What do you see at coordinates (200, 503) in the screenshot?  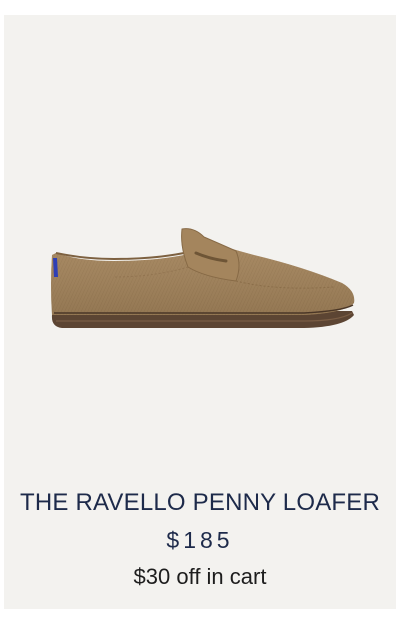 I see `product-title: THE RAVELLO PENNY LOAFER` at bounding box center [200, 503].